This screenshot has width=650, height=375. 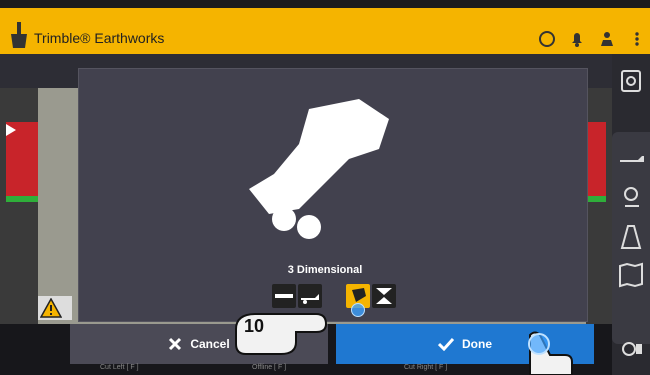 I want to click on road-icon, so click(x=631, y=237).